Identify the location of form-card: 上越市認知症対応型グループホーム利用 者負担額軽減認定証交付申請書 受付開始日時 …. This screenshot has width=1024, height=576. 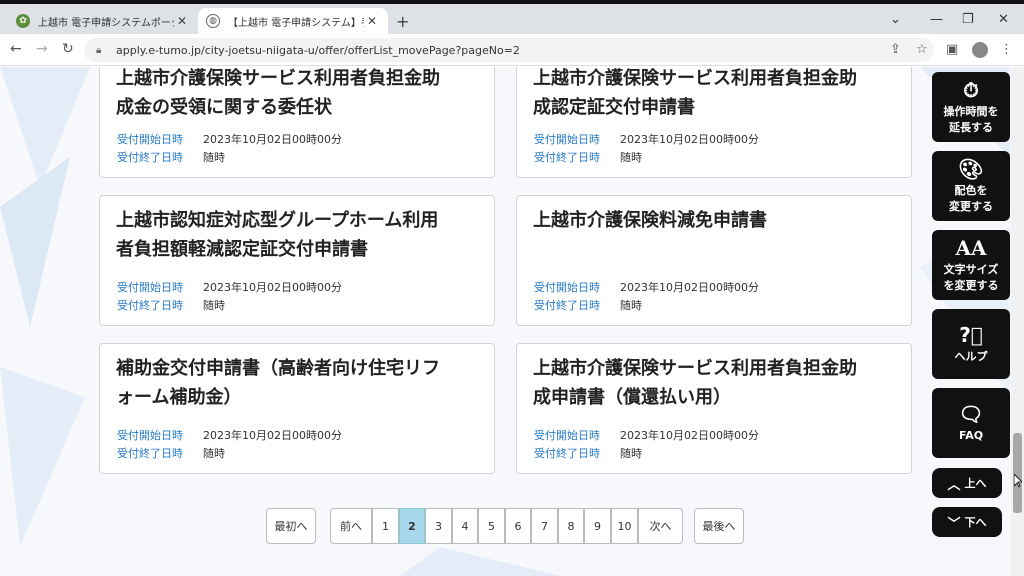
(297, 260).